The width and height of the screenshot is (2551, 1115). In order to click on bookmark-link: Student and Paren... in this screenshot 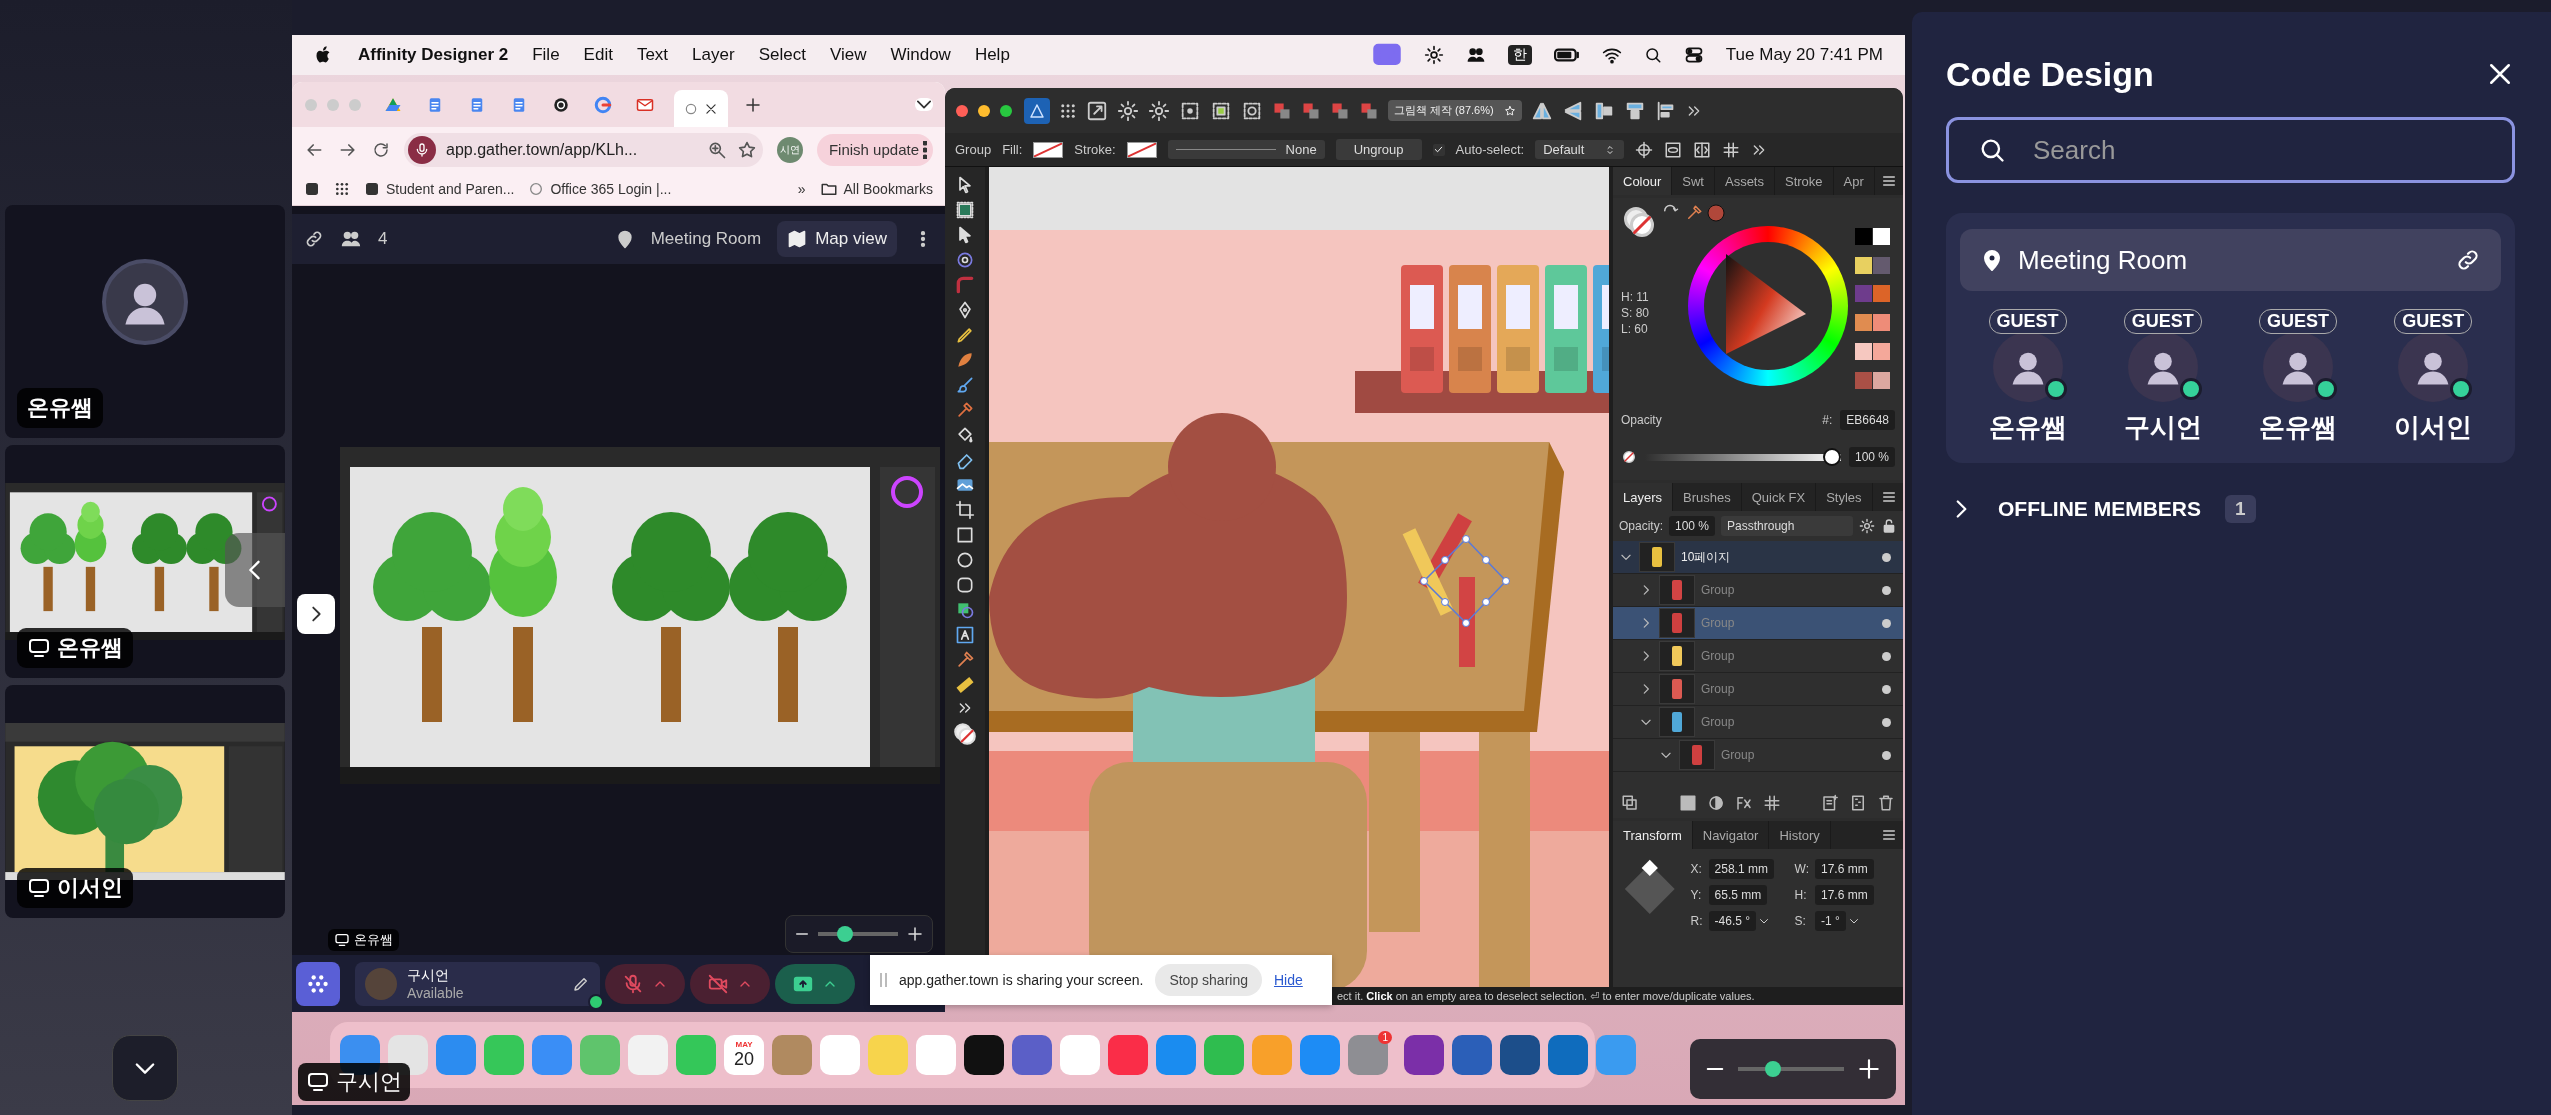, I will do `click(439, 188)`.